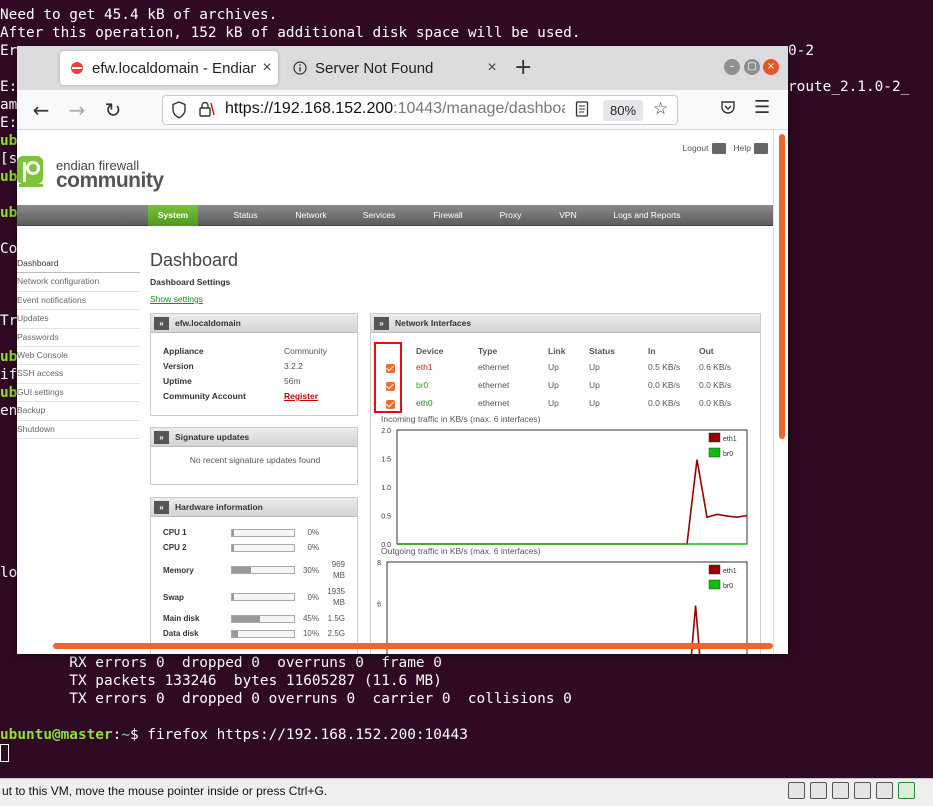 Image resolution: width=933 pixels, height=806 pixels. I want to click on top-links: Logout Help, so click(725, 149).